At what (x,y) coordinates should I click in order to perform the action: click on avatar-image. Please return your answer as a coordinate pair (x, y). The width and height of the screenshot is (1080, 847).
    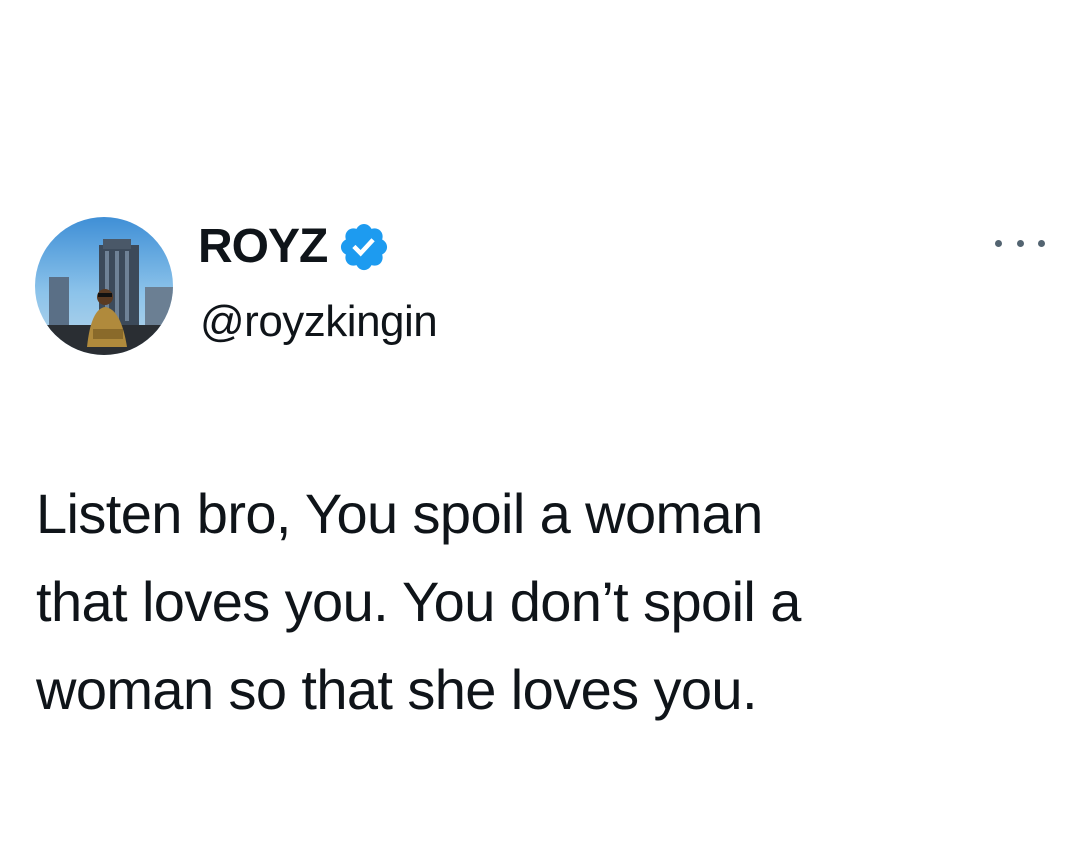
    Looking at the image, I should click on (104, 286).